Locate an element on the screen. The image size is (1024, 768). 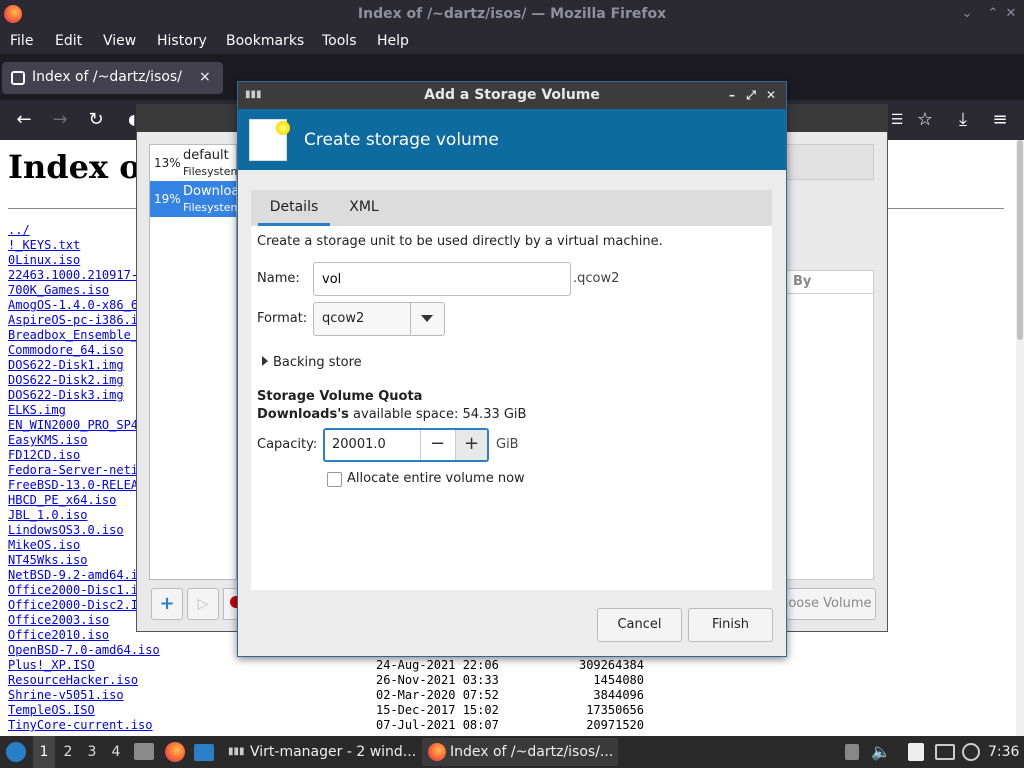
menu-bookmarks: Bookmarks is located at coordinates (265, 41).